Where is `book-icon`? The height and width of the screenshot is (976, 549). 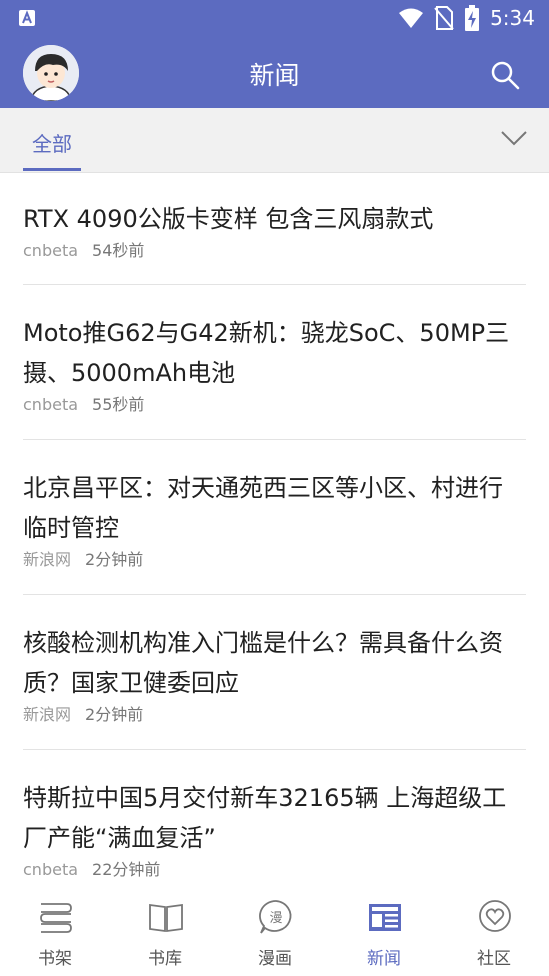 book-icon is located at coordinates (166, 918).